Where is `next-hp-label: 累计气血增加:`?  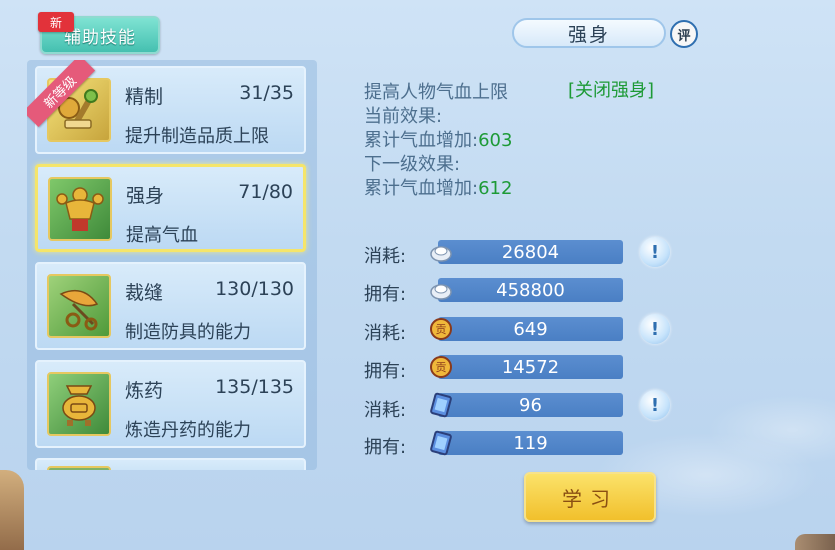 next-hp-label: 累计气血增加: is located at coordinates (421, 188).